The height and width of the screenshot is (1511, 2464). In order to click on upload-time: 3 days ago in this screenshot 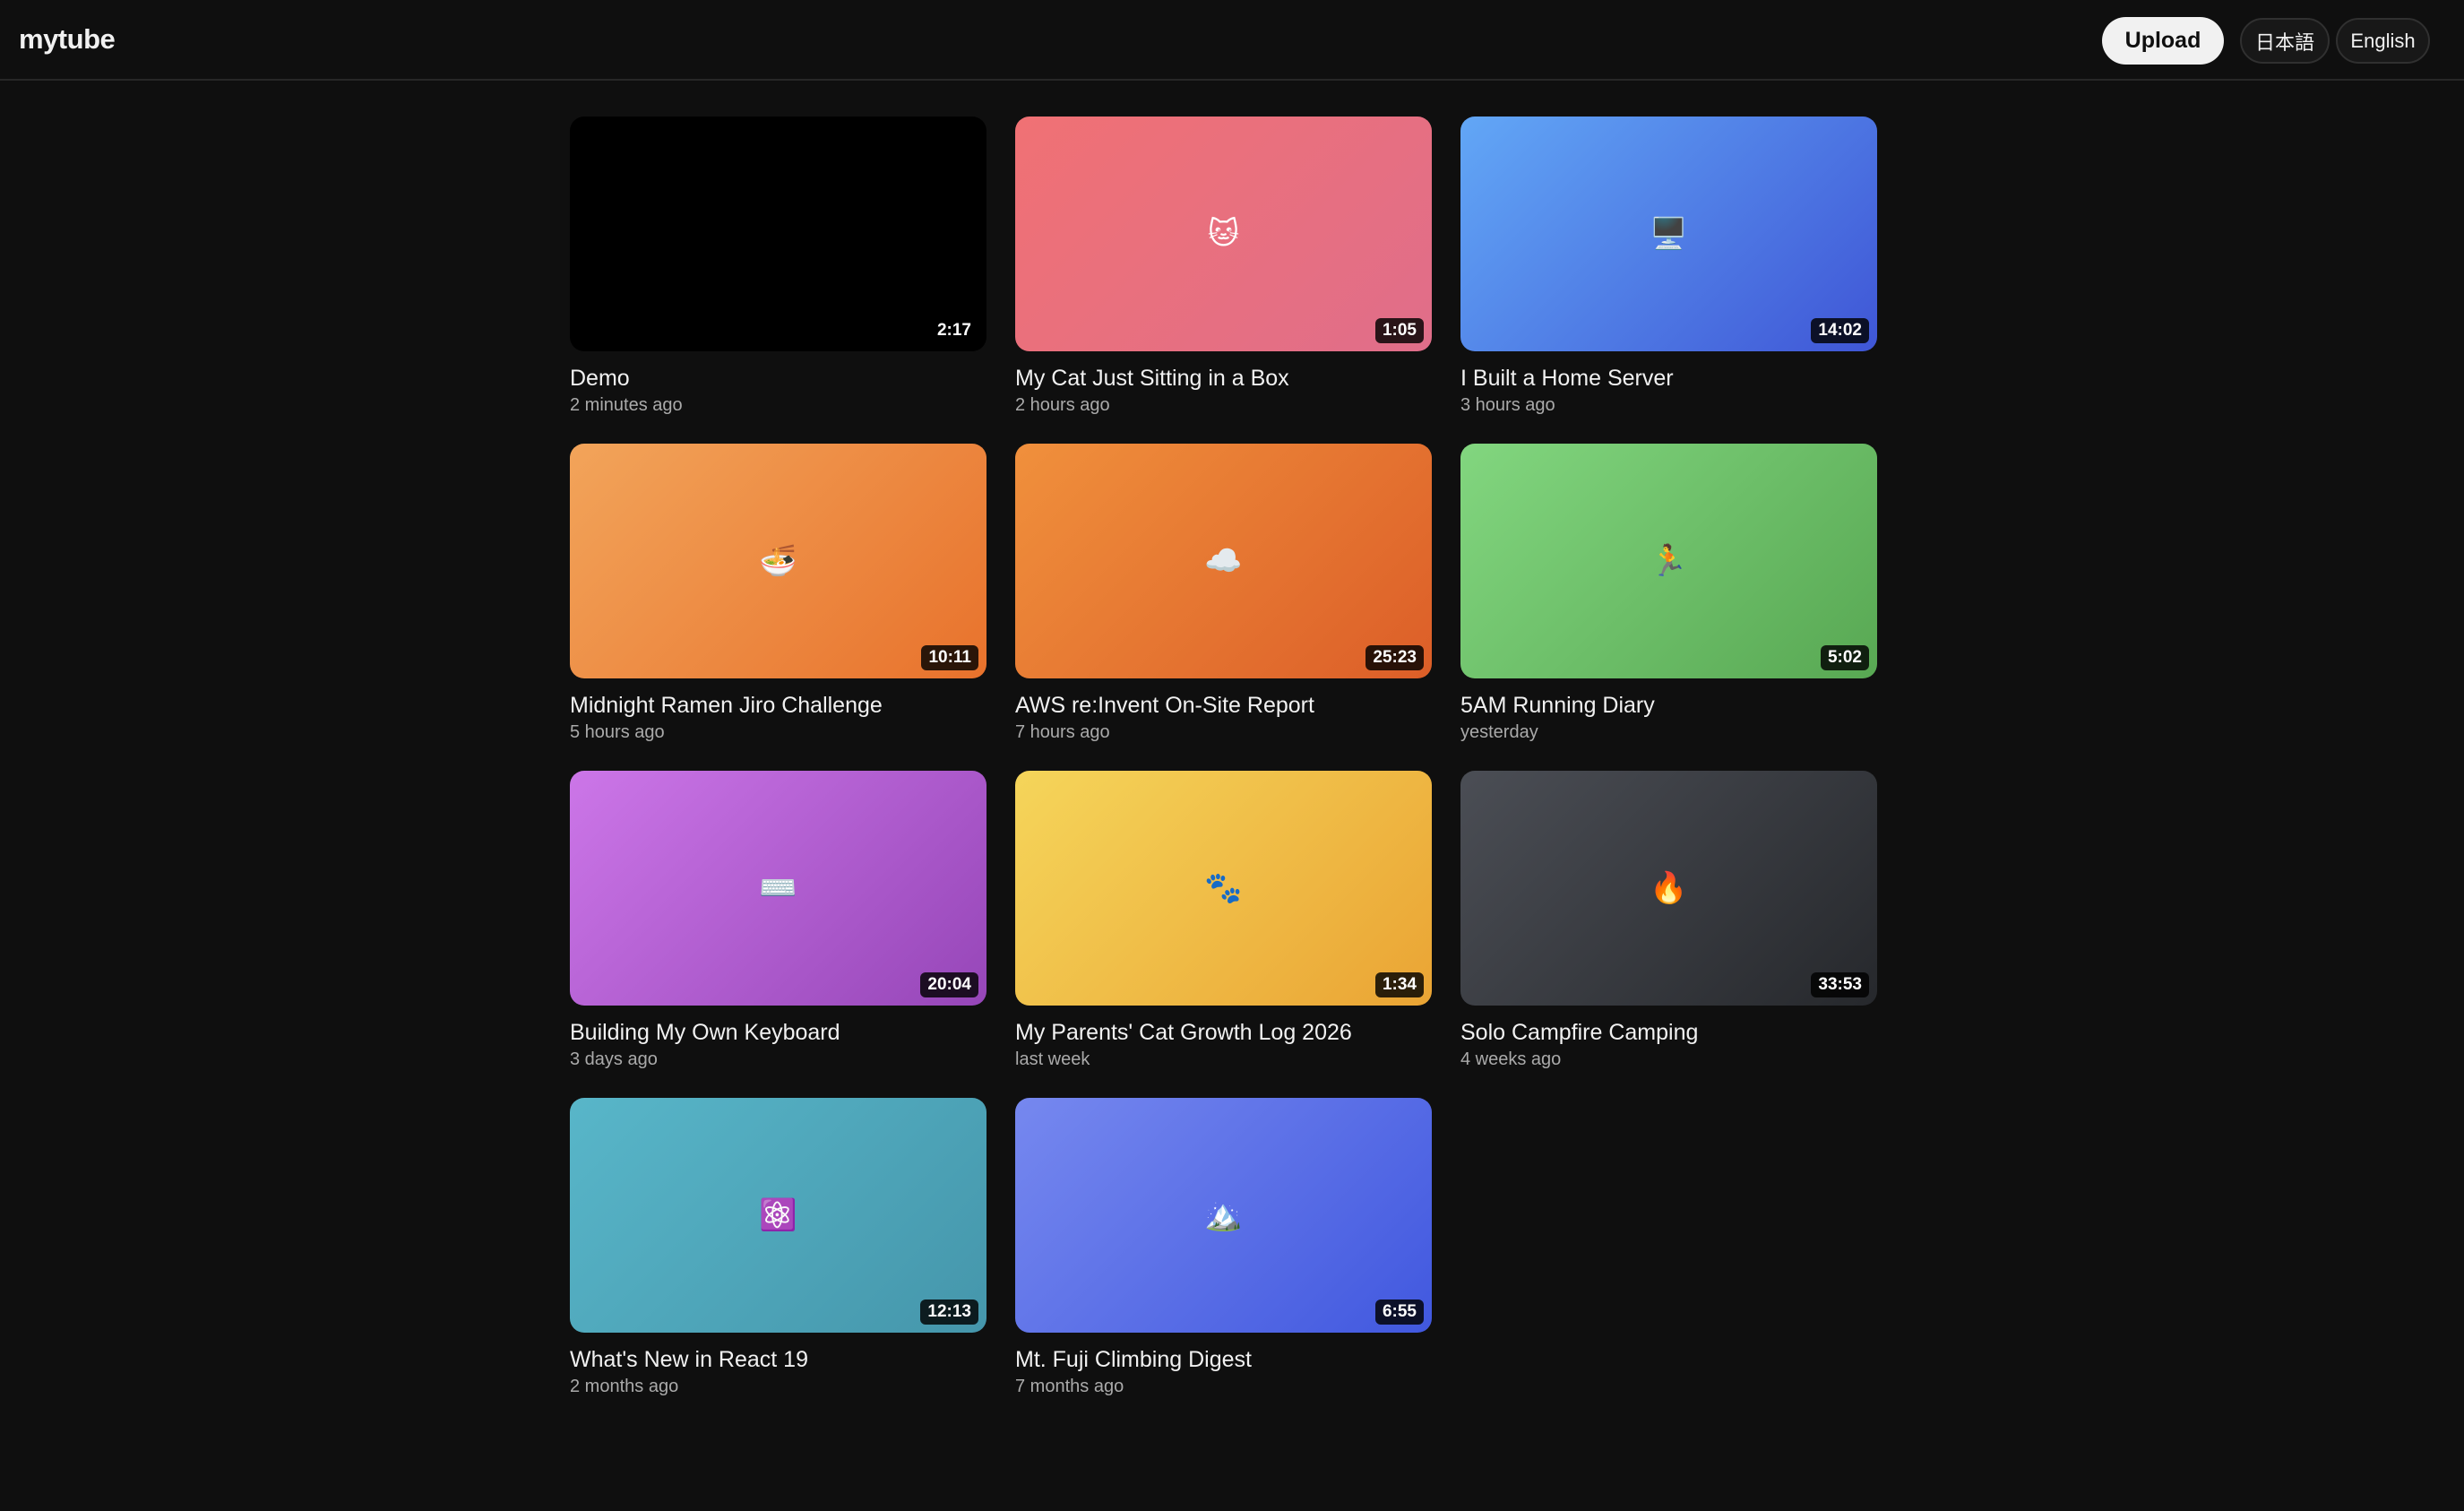, I will do `click(614, 1059)`.